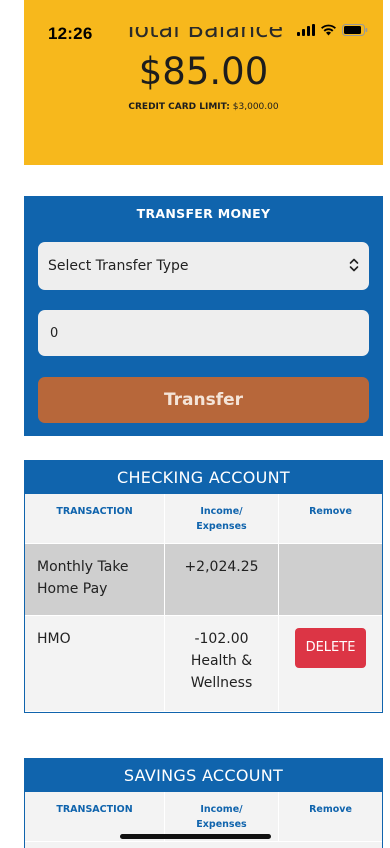  What do you see at coordinates (203, 775) in the screenshot?
I see `savings-account-title: SAVINGS ACCOUNT` at bounding box center [203, 775].